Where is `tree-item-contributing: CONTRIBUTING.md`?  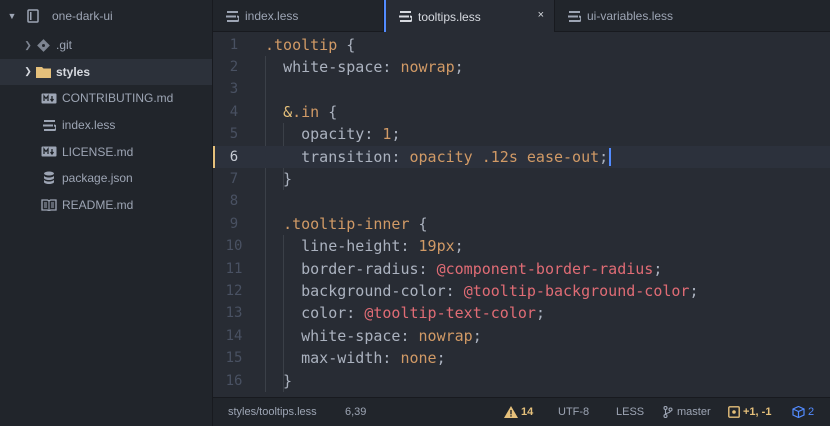 tree-item-contributing: CONTRIBUTING.md is located at coordinates (106, 98).